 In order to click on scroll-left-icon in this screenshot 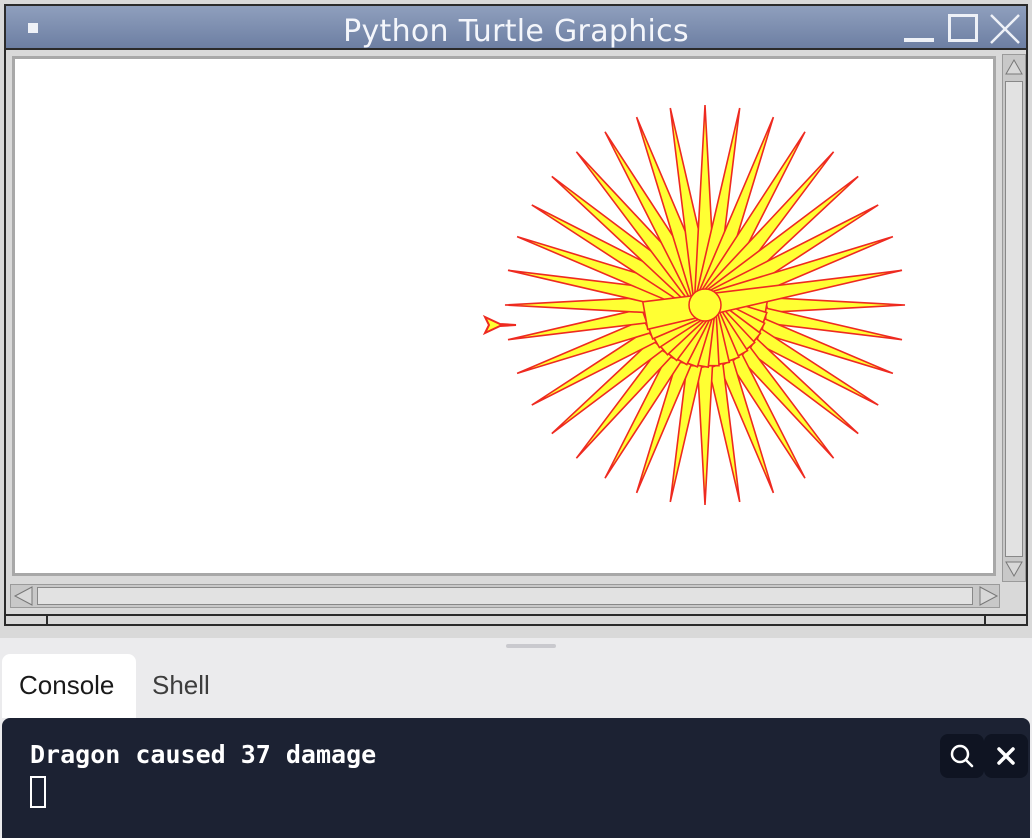, I will do `click(22, 596)`.